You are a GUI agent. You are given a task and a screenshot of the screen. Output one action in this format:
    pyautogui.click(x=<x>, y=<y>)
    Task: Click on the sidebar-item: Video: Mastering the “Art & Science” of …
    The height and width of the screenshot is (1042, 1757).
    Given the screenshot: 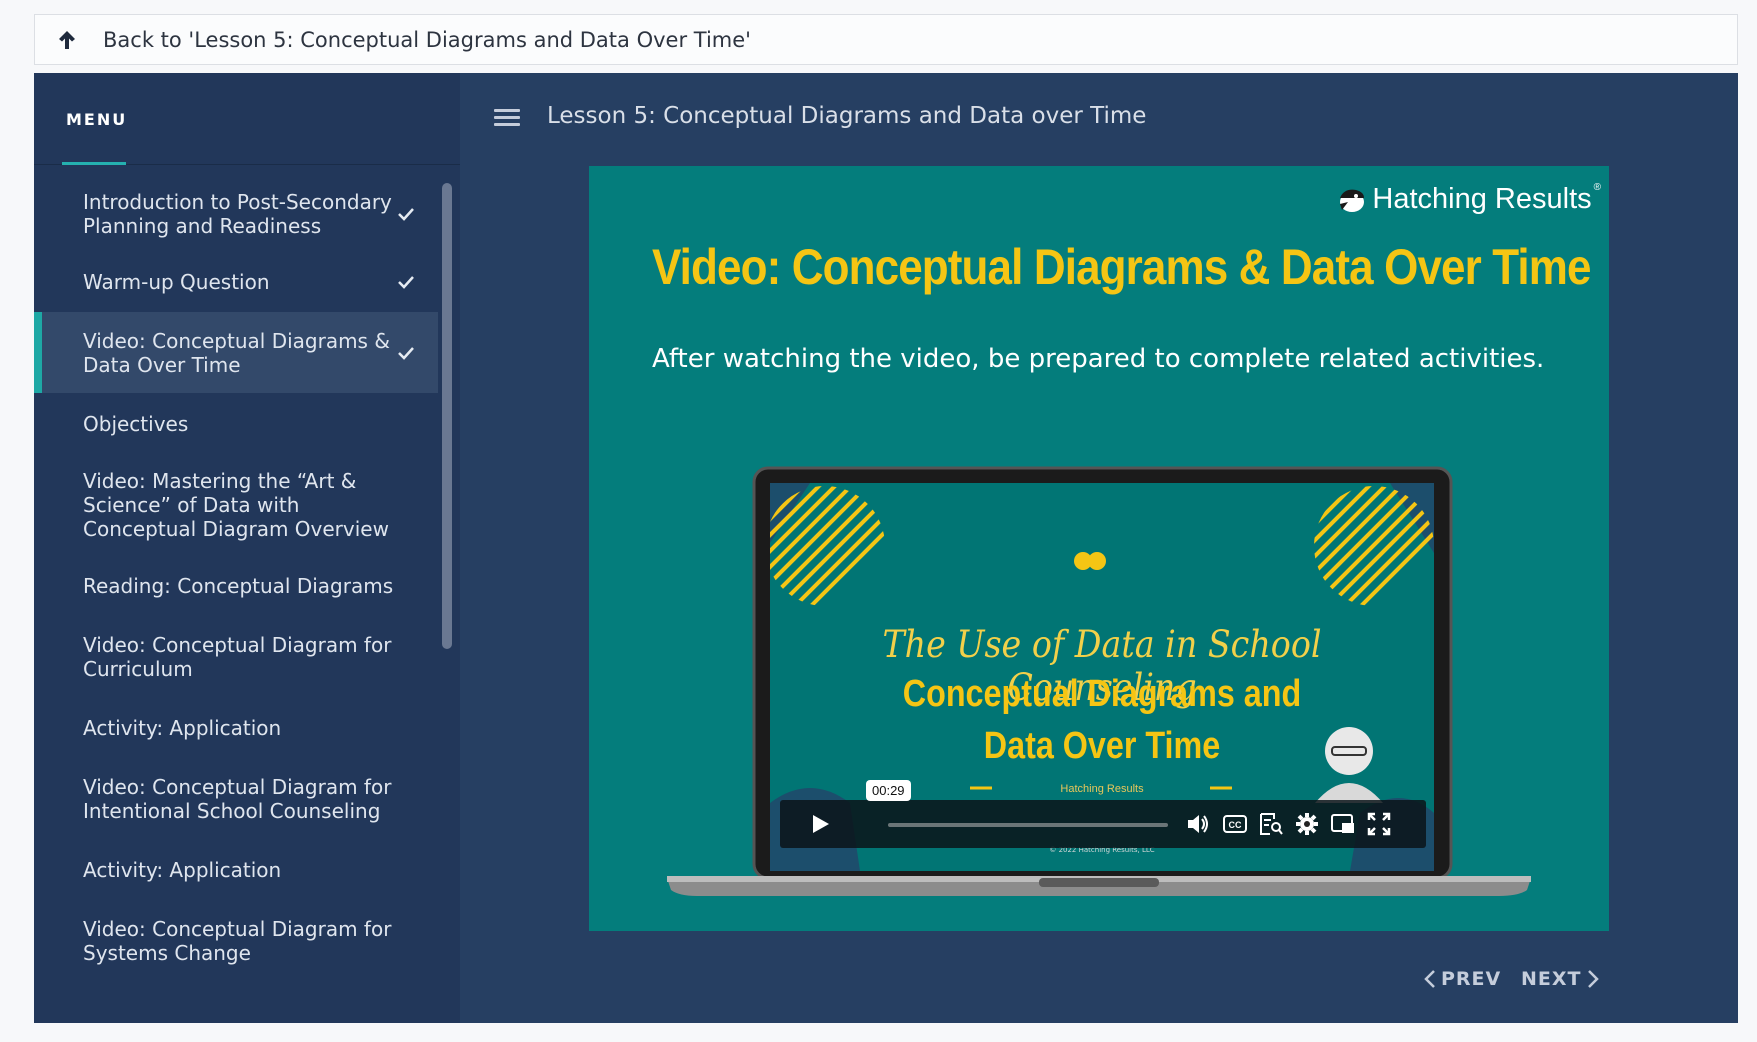 What is the action you would take?
    pyautogui.click(x=236, y=504)
    